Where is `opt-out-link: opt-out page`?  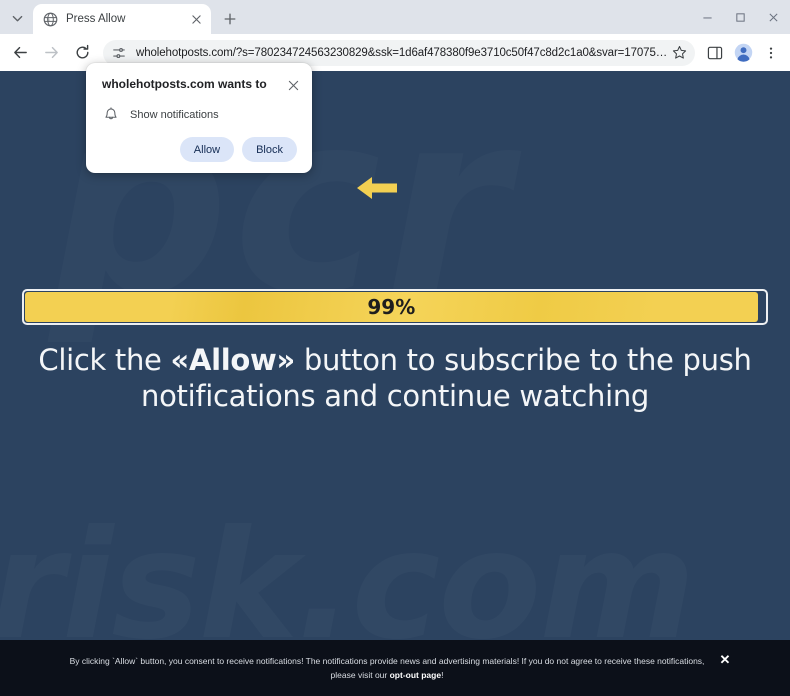 opt-out-link: opt-out page is located at coordinates (415, 675).